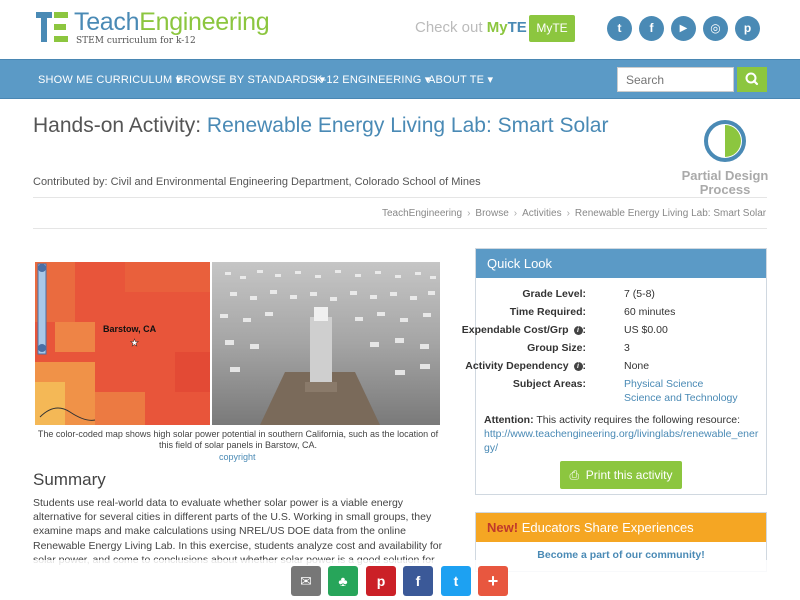  What do you see at coordinates (130, 329) in the screenshot?
I see `map-label-barstow: Barstow, CA` at bounding box center [130, 329].